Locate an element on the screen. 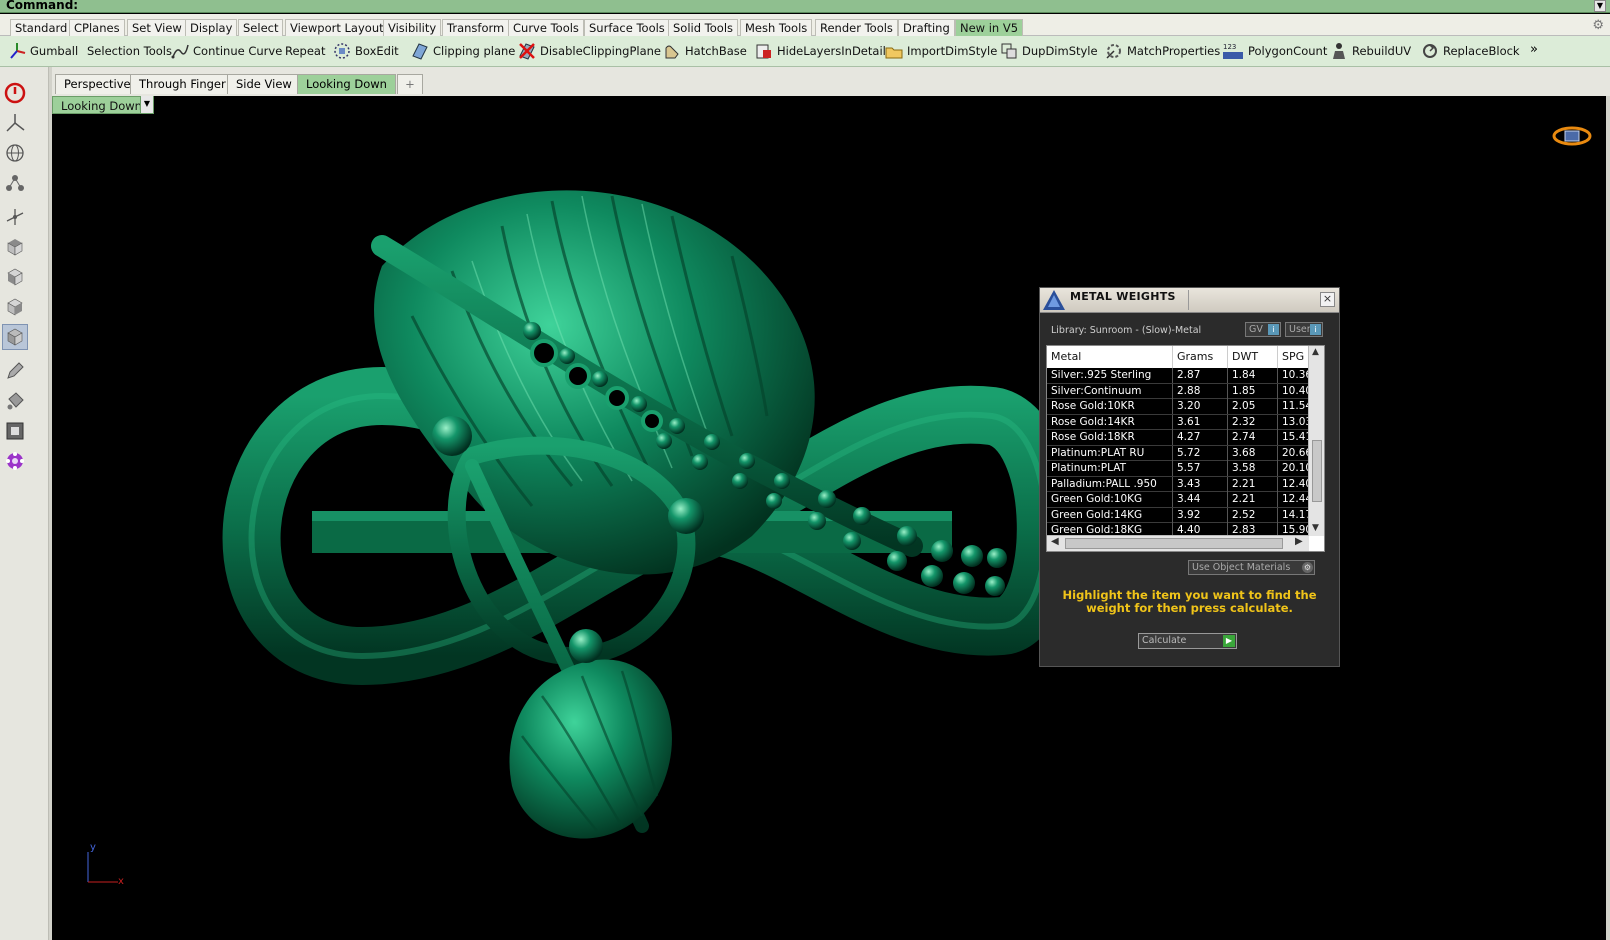  viewport-tab-side-view: Side View is located at coordinates (264, 84).